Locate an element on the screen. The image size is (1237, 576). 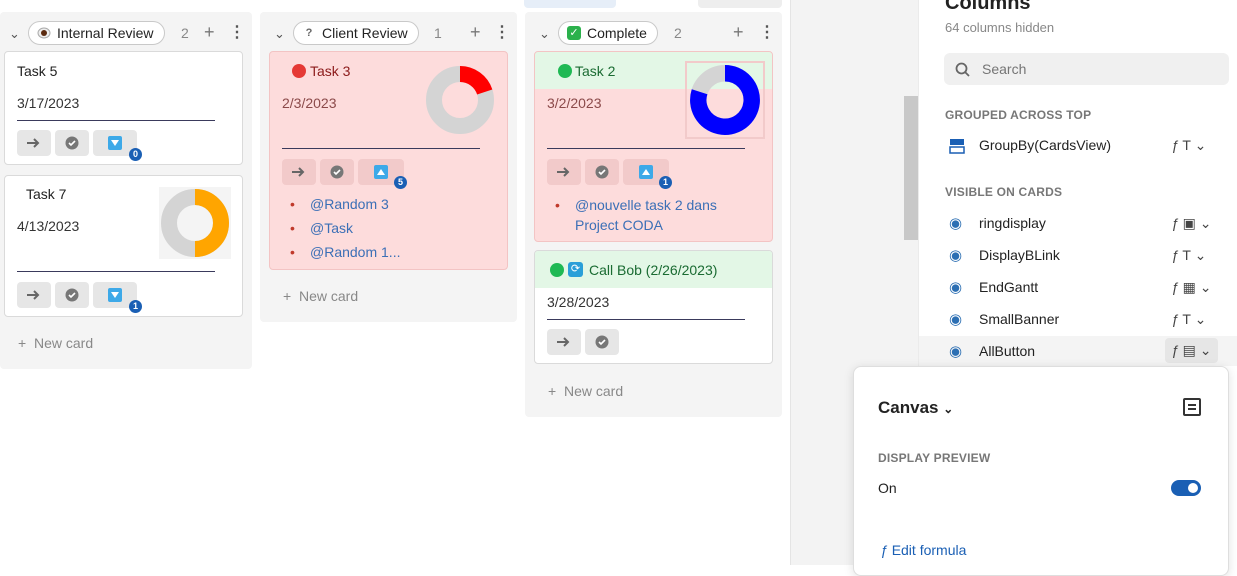
column-title-pill: ? Client Review is located at coordinates (356, 33).